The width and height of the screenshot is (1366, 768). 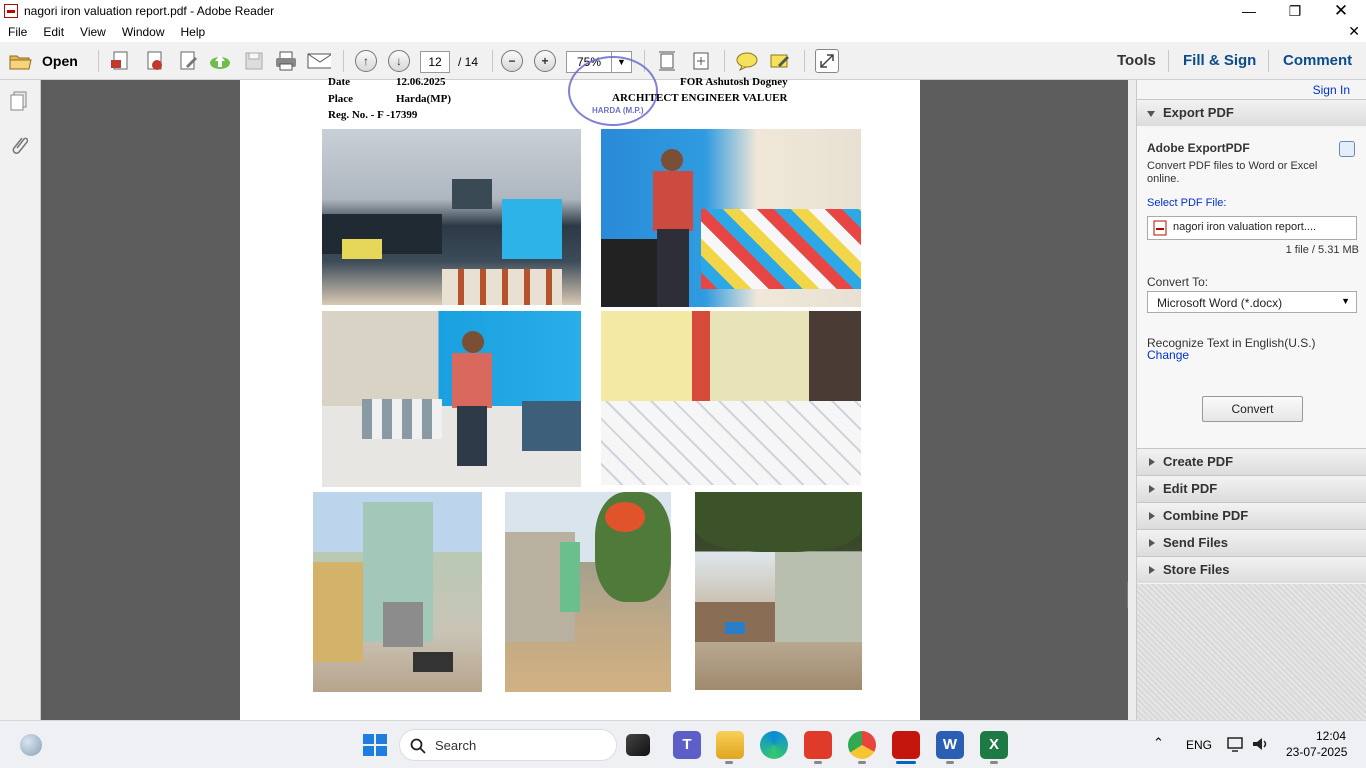 I want to click on menu-bar: File Edit View Window Help ✕, so click(x=683, y=32).